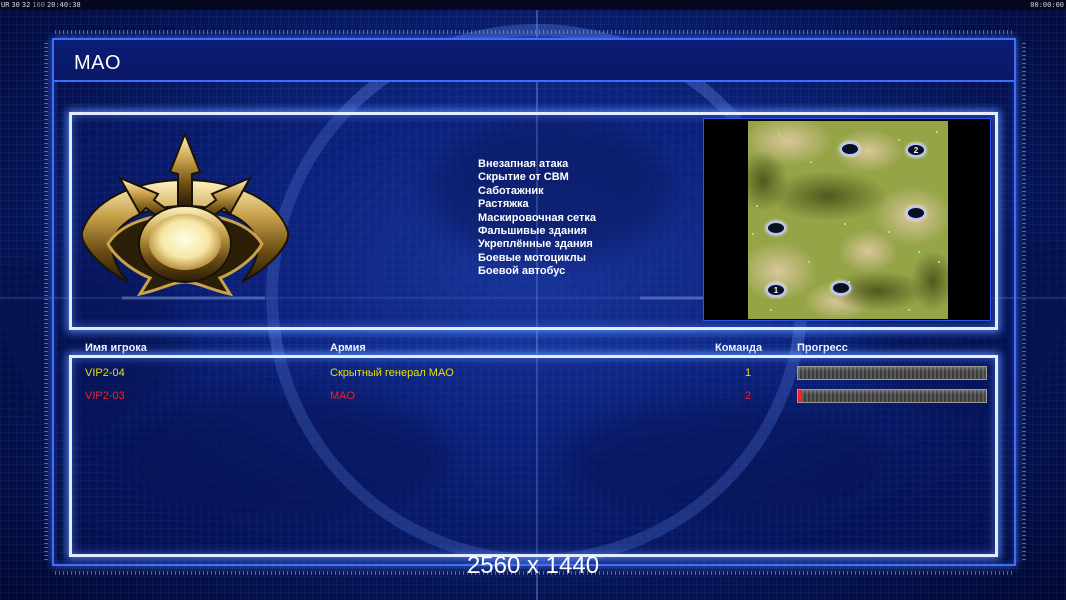 Image resolution: width=1066 pixels, height=600 pixels. What do you see at coordinates (185, 214) in the screenshot?
I see `gla-emblem-icon` at bounding box center [185, 214].